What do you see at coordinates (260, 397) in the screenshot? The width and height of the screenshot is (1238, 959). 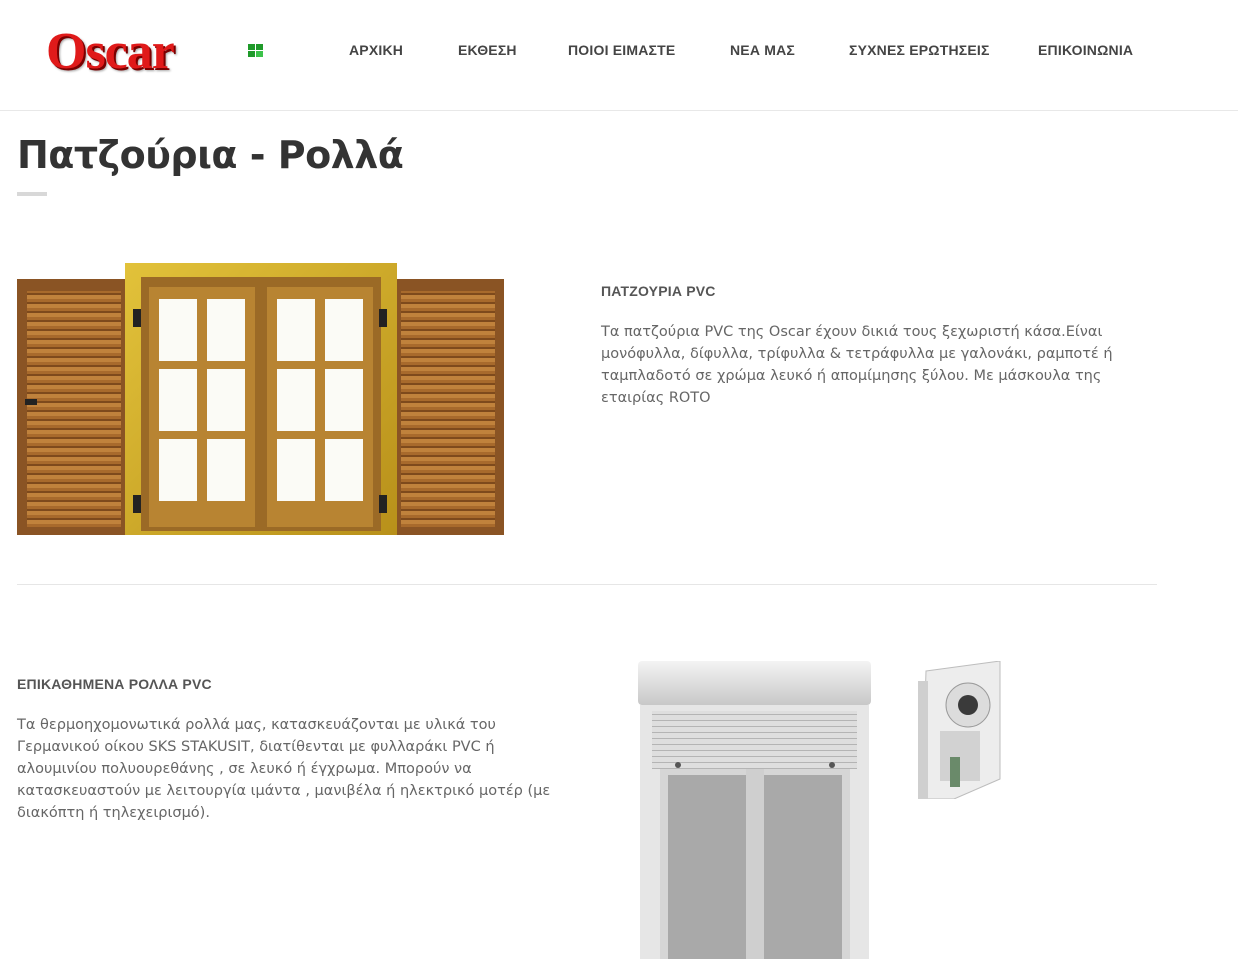 I see `pvc-shutters-image` at bounding box center [260, 397].